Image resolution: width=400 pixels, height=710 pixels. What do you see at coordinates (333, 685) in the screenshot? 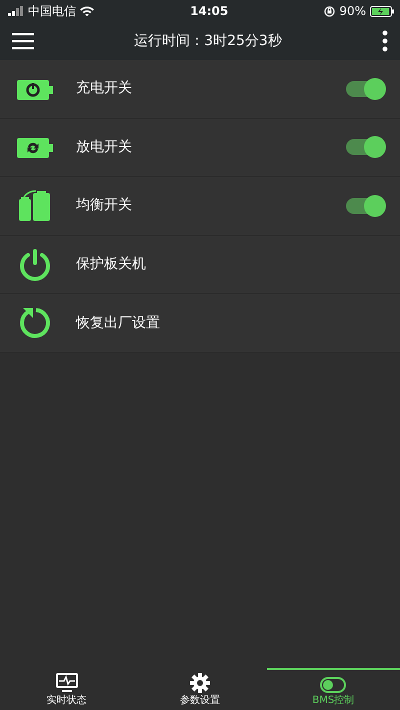
I see `toggle-icon` at bounding box center [333, 685].